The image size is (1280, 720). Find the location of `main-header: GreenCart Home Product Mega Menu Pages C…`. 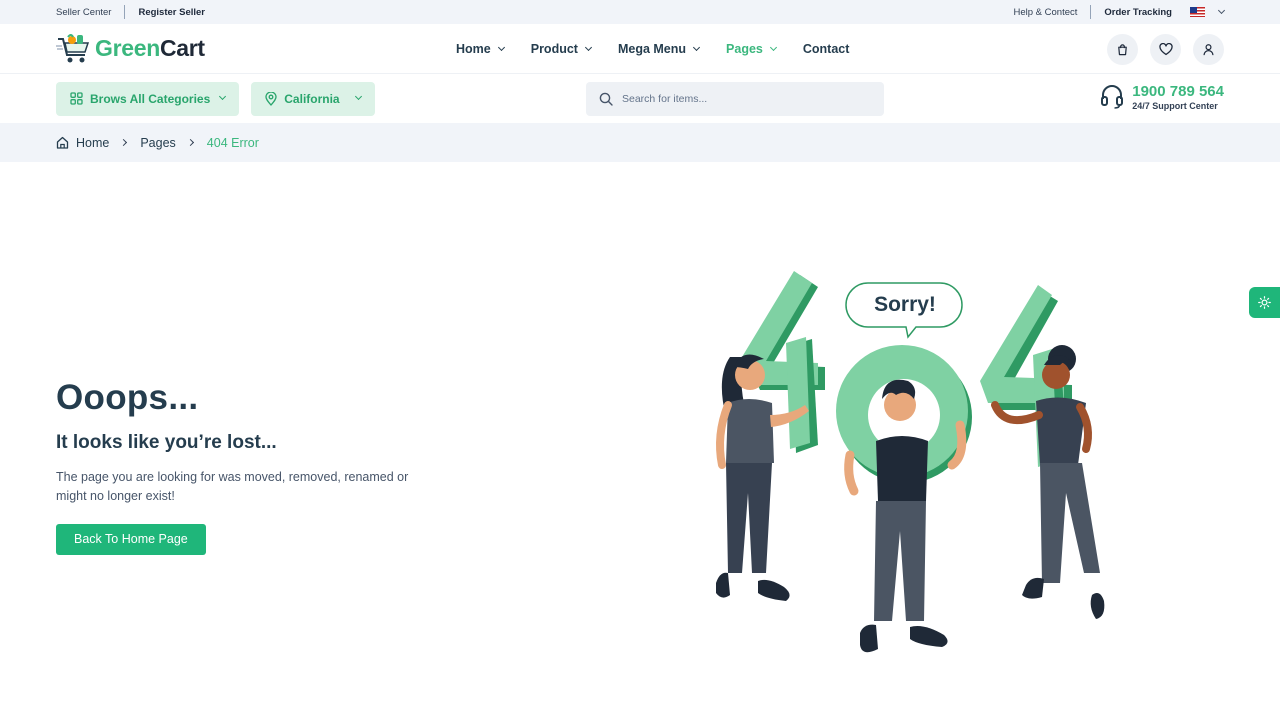

main-header: GreenCart Home Product Mega Menu Pages C… is located at coordinates (640, 49).